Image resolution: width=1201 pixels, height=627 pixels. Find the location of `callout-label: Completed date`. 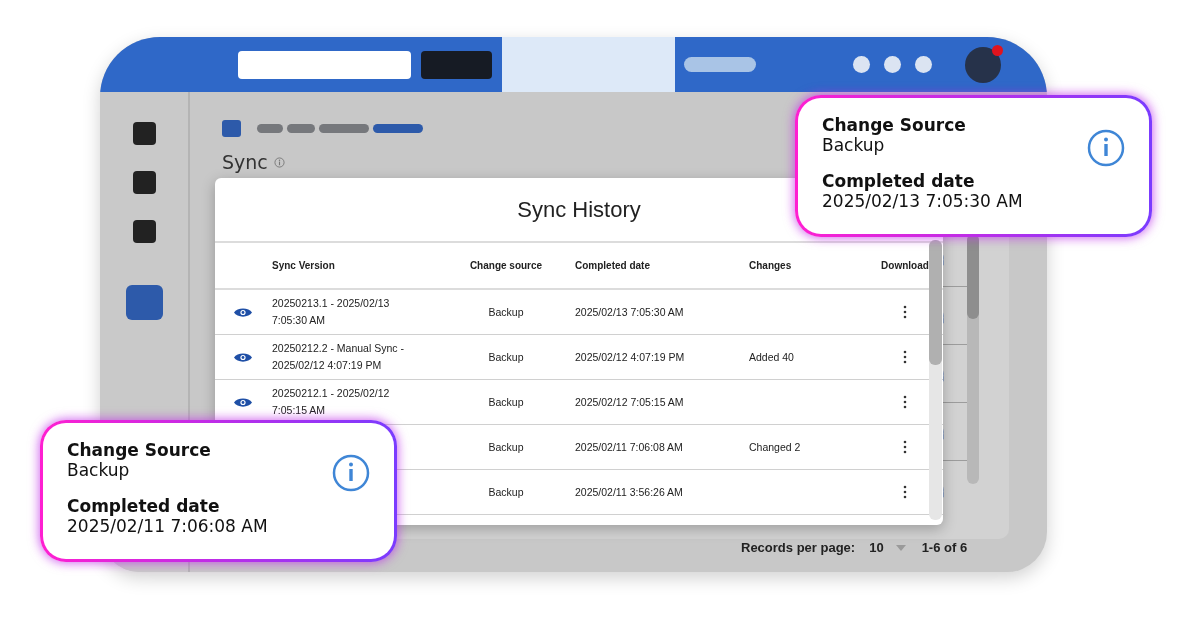

callout-label: Completed date is located at coordinates (144, 506).